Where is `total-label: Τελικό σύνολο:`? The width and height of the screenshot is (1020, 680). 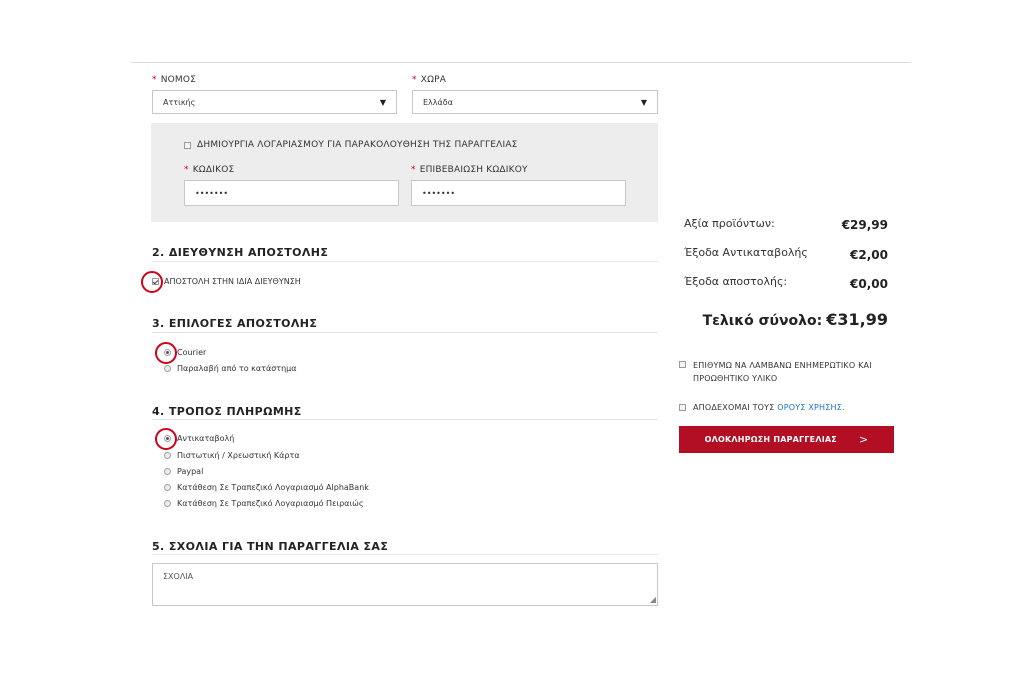 total-label: Τελικό σύνολο: is located at coordinates (762, 321).